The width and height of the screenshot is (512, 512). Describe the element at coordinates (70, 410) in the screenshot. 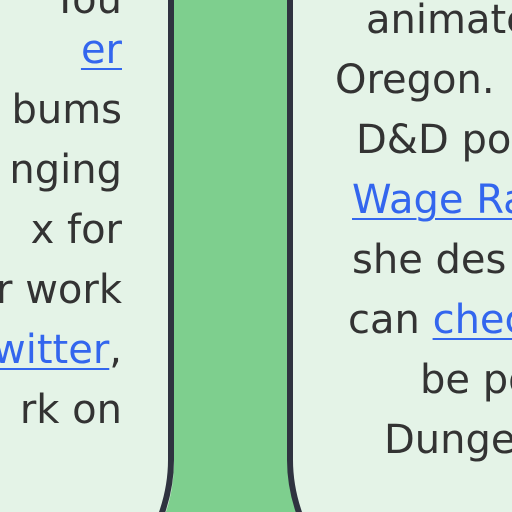

I see `left-line-8: rk on` at that location.